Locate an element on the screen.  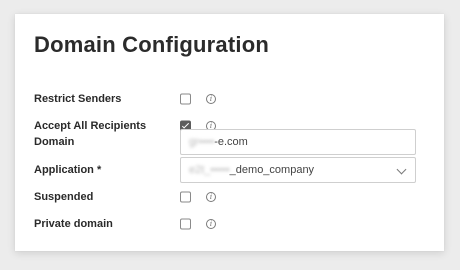
domain-label: Domain is located at coordinates (54, 142).